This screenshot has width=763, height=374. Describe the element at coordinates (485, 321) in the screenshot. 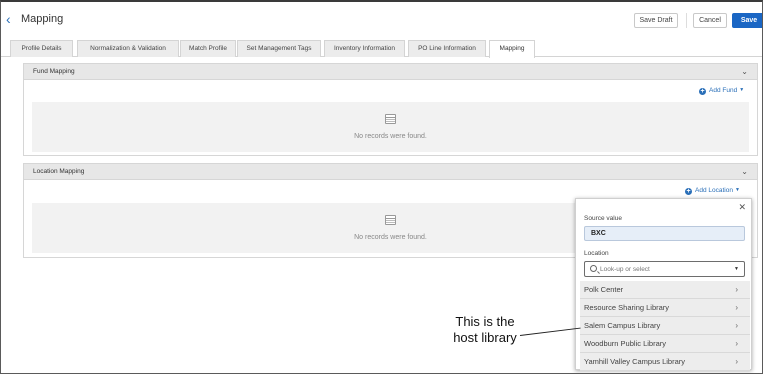

I see `annotation-line-1: This is the` at that location.